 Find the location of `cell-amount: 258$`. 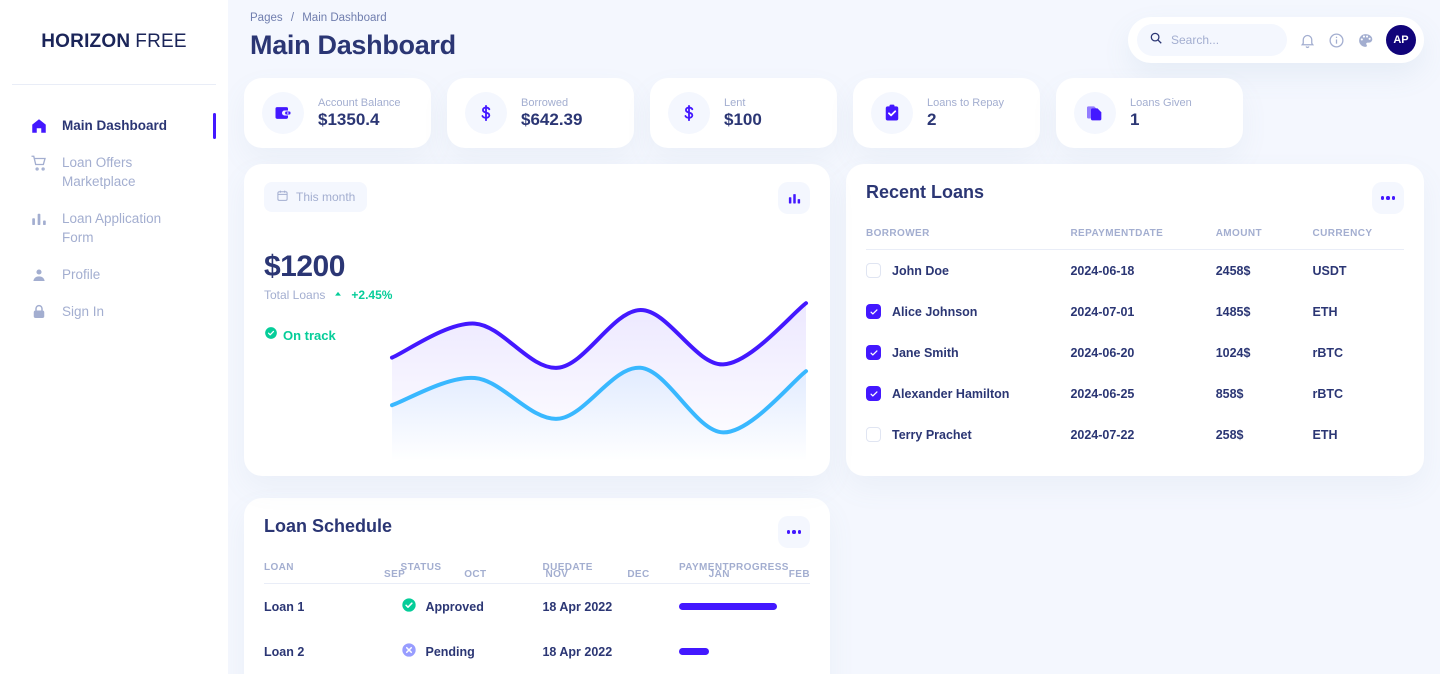

cell-amount: 258$ is located at coordinates (1229, 434).